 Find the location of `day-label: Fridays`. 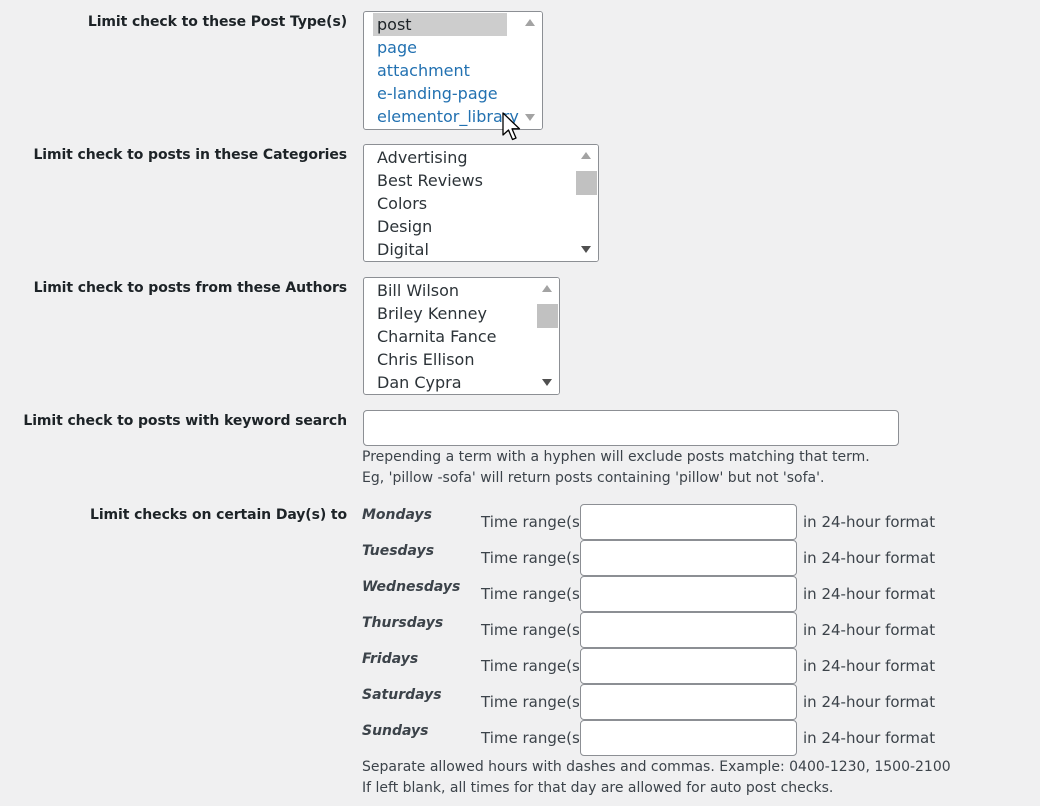

day-label: Fridays is located at coordinates (390, 659).